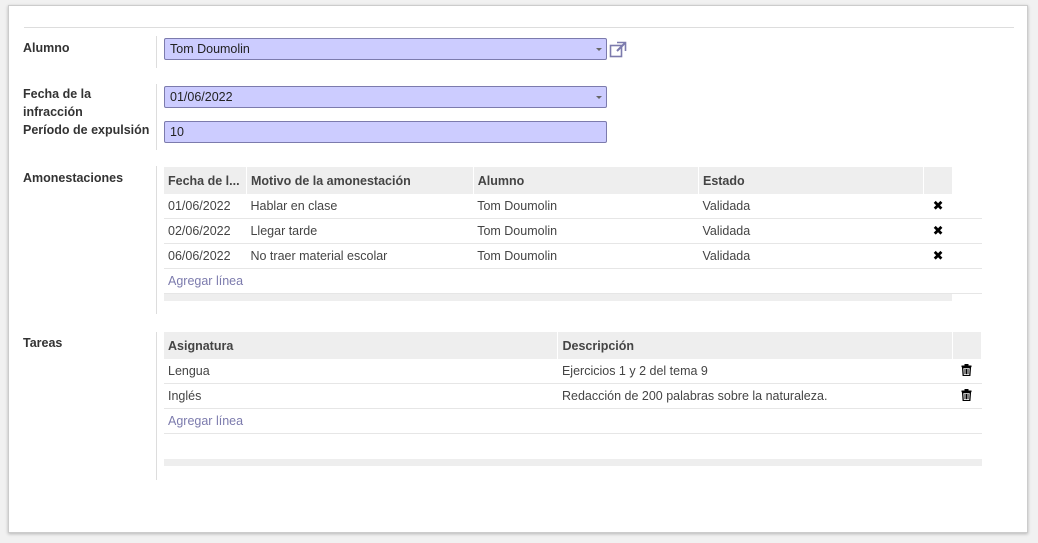 The width and height of the screenshot is (1038, 543). What do you see at coordinates (201, 97) in the screenshot?
I see `fecha-value: 01/06/2022` at bounding box center [201, 97].